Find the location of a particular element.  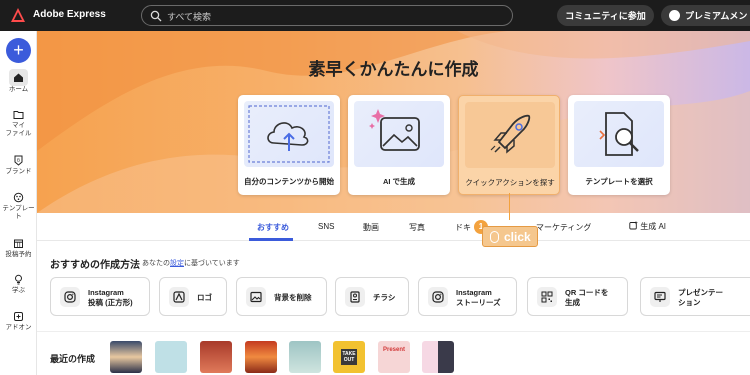

sidebar-item-templates: テンプレー ト is located at coordinates (18, 206).